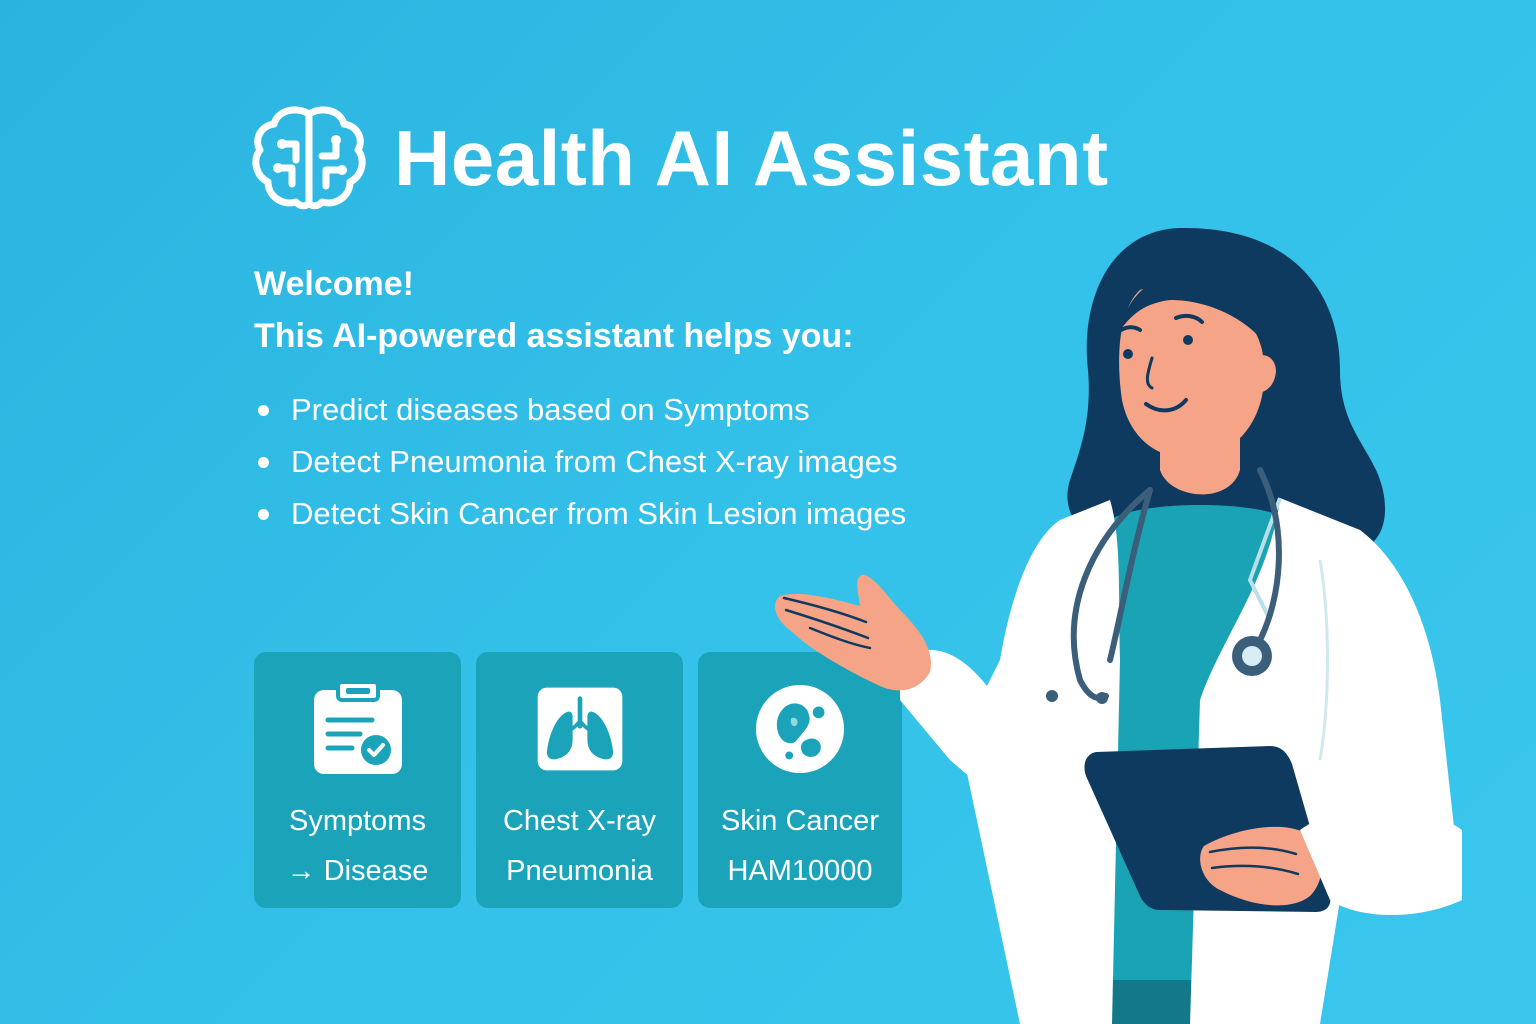 The width and height of the screenshot is (1536, 1024). Describe the element at coordinates (554, 336) in the screenshot. I see `welcome-subtitle: This AI-powered assistant helps you:` at that location.